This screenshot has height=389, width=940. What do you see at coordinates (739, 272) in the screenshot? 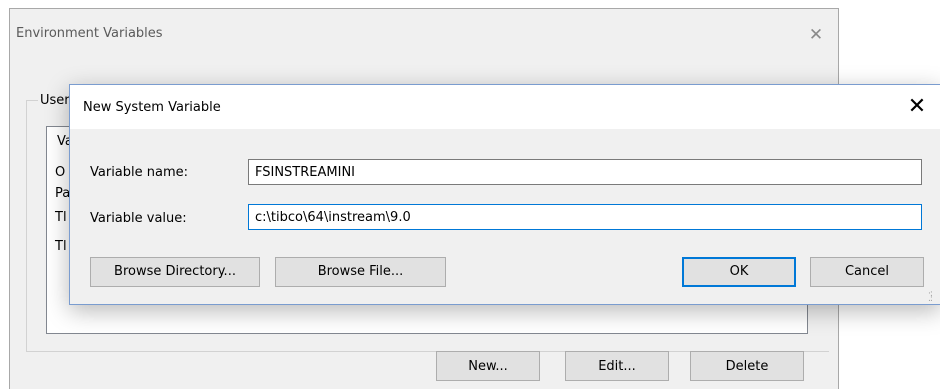
I see `ok-button: OK` at bounding box center [739, 272].